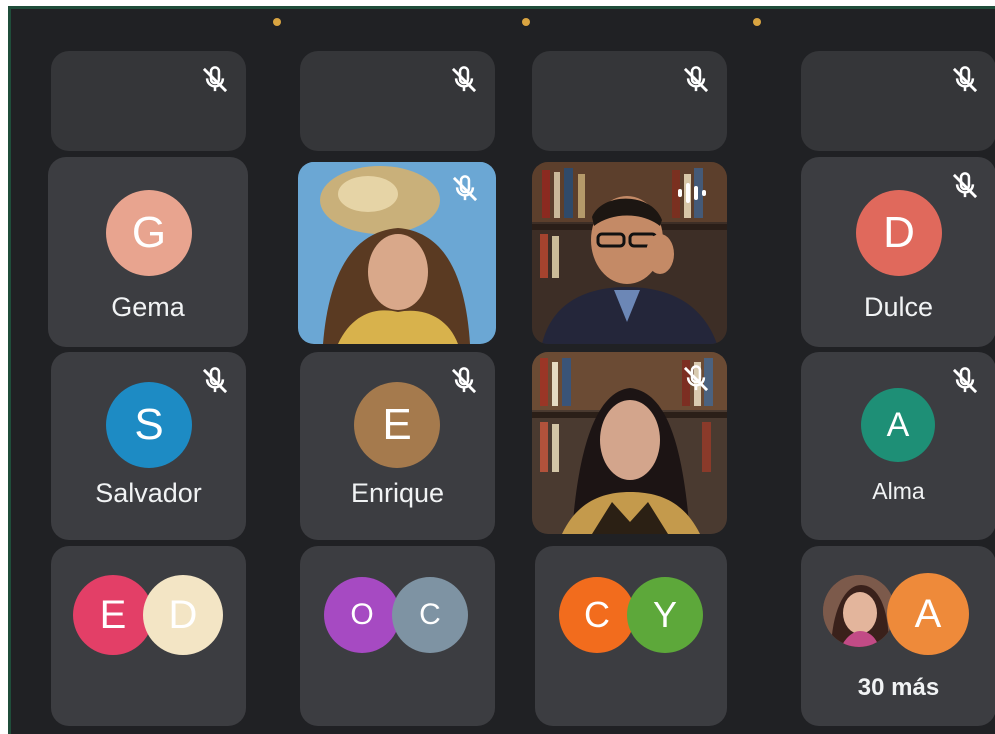  I want to click on more-participants-label: 30 más, so click(898, 687).